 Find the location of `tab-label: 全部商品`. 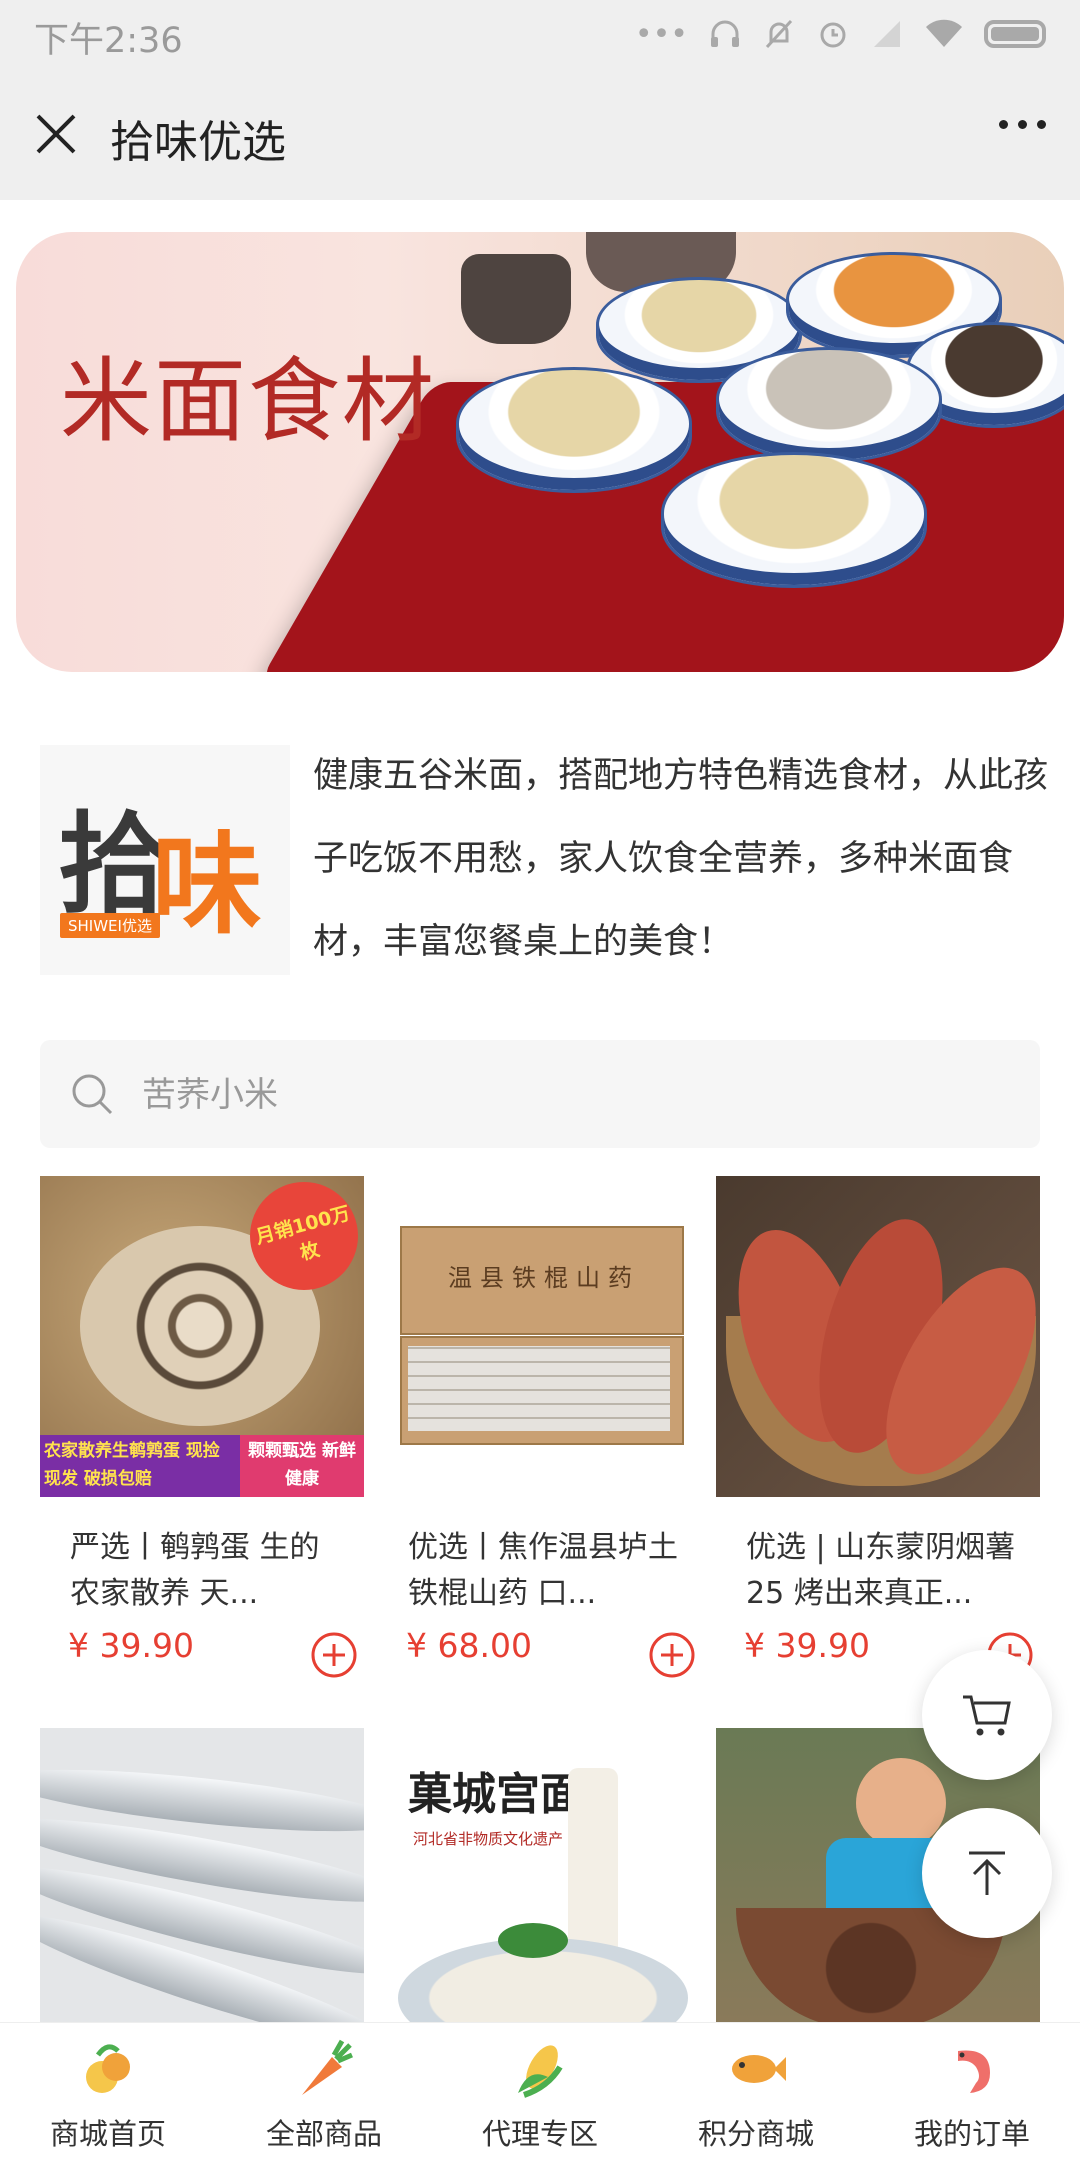

tab-label: 全部商品 is located at coordinates (323, 2134).